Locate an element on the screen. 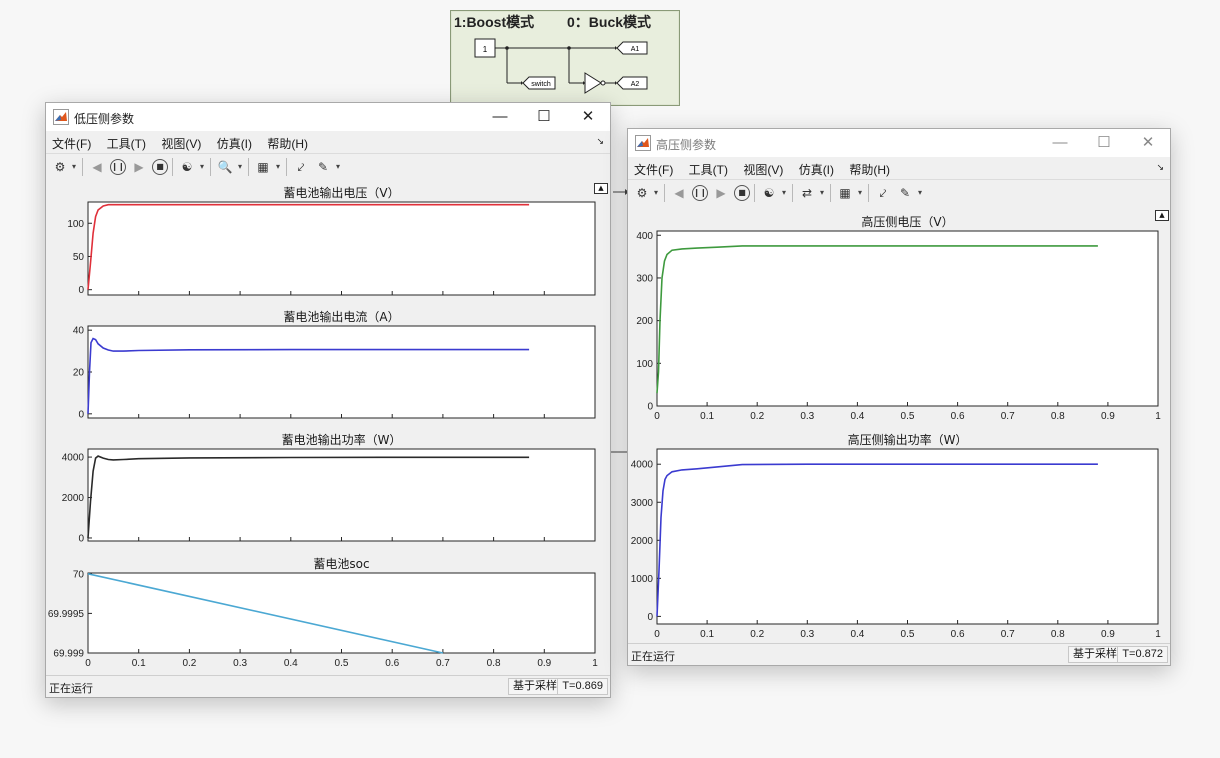 The height and width of the screenshot is (758, 1220). toolbar: ⚙ ▾ ◀ ❙❙ ▶ ■ ☯ ▾ ⇄ ▾ ▦ ▾ ⤦ ✎ ▾ is located at coordinates (899, 193).